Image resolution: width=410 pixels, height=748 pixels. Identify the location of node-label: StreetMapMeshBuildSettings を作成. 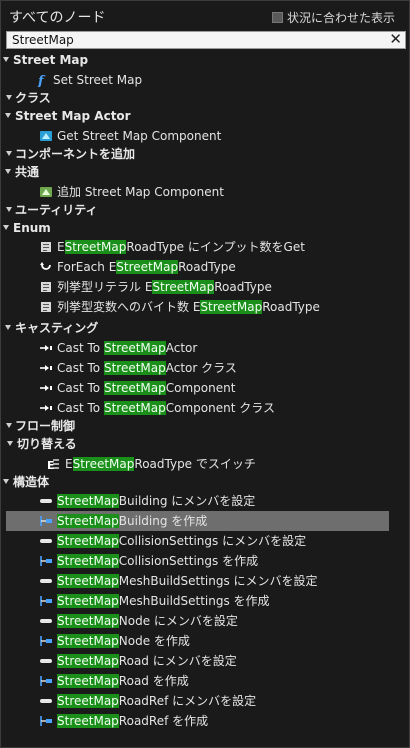
(163, 601).